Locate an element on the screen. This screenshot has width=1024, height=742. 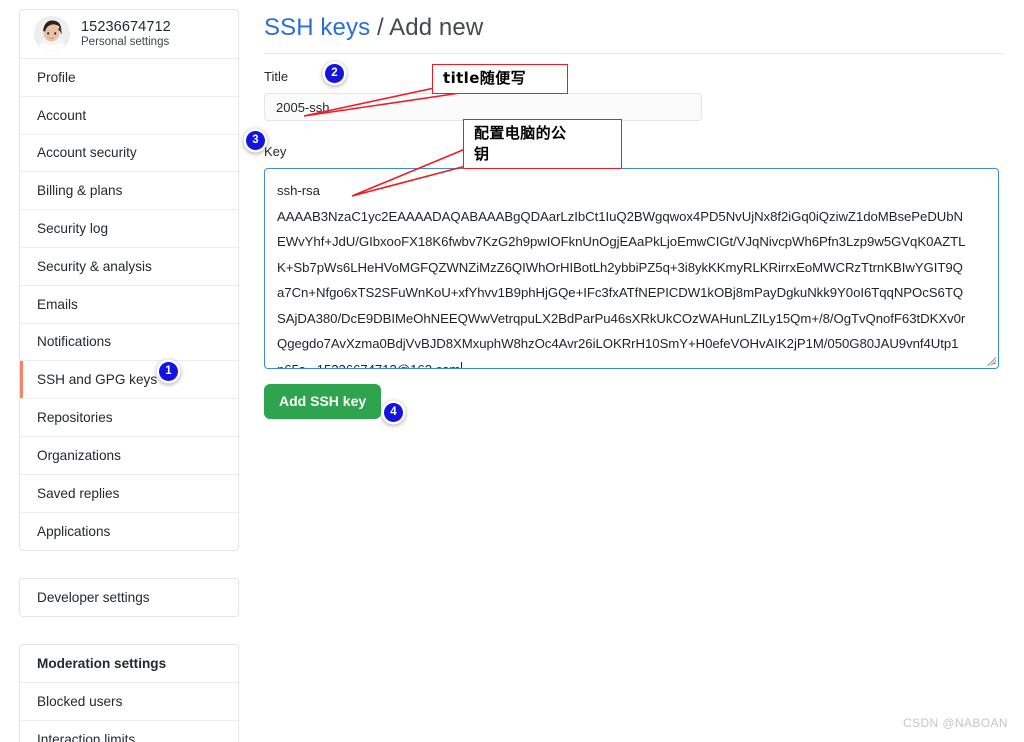
sidebar-item-security-and-analysis: Security & analysis is located at coordinates (129, 266).